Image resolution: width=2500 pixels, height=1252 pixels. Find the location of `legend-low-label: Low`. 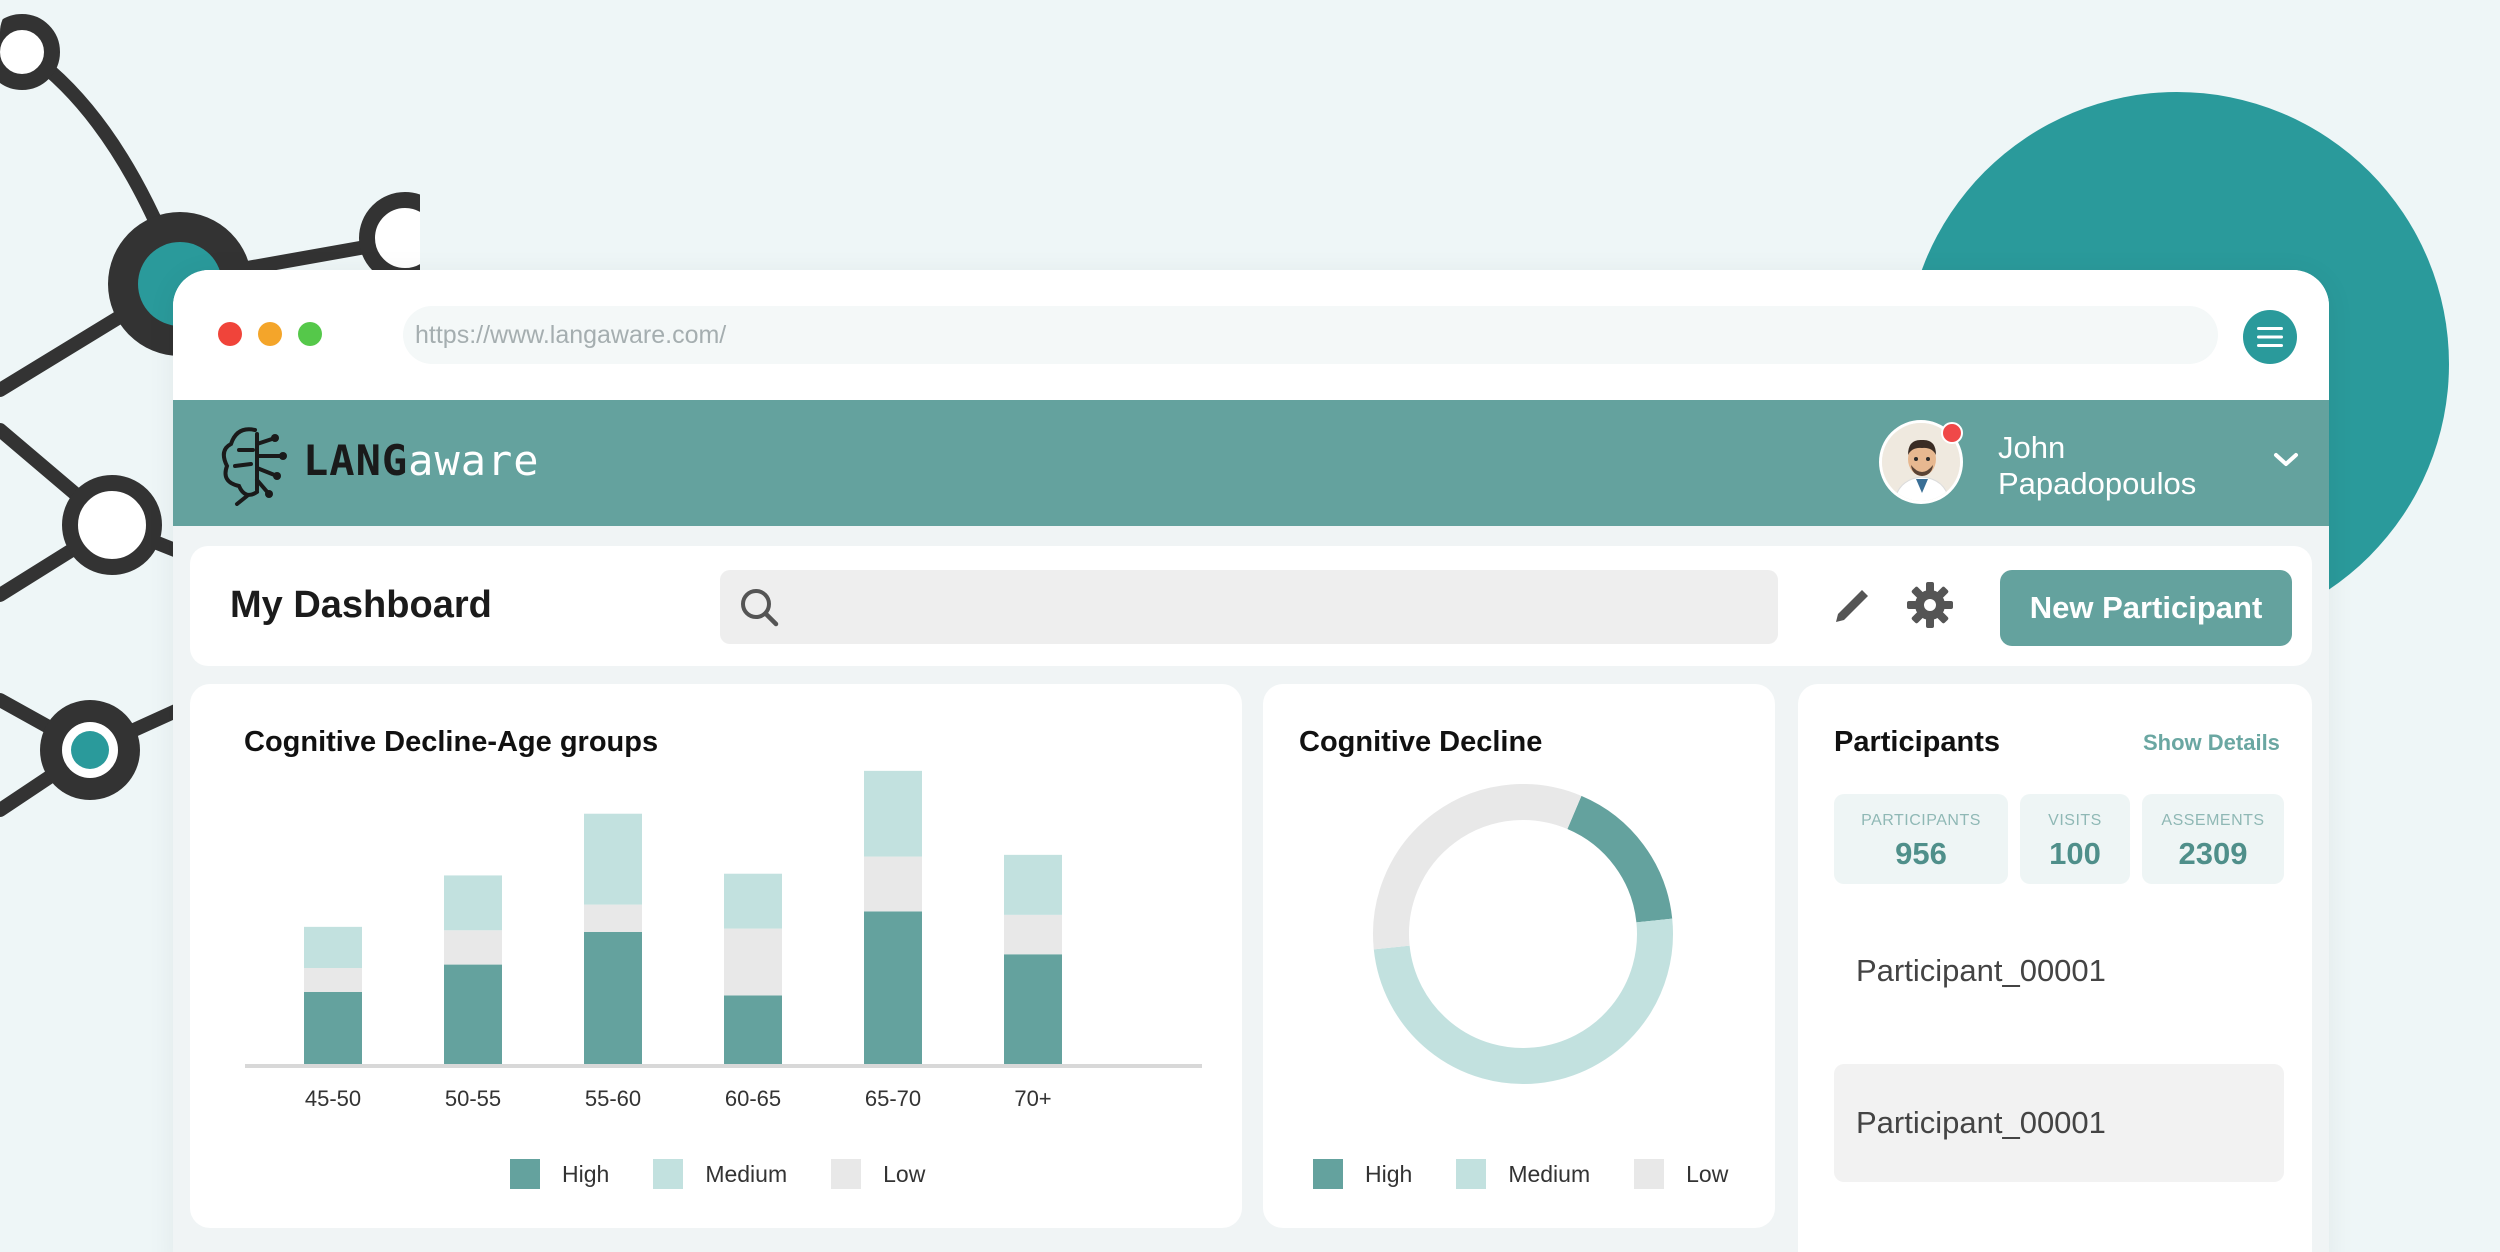

legend-low-label: Low is located at coordinates (904, 1173).